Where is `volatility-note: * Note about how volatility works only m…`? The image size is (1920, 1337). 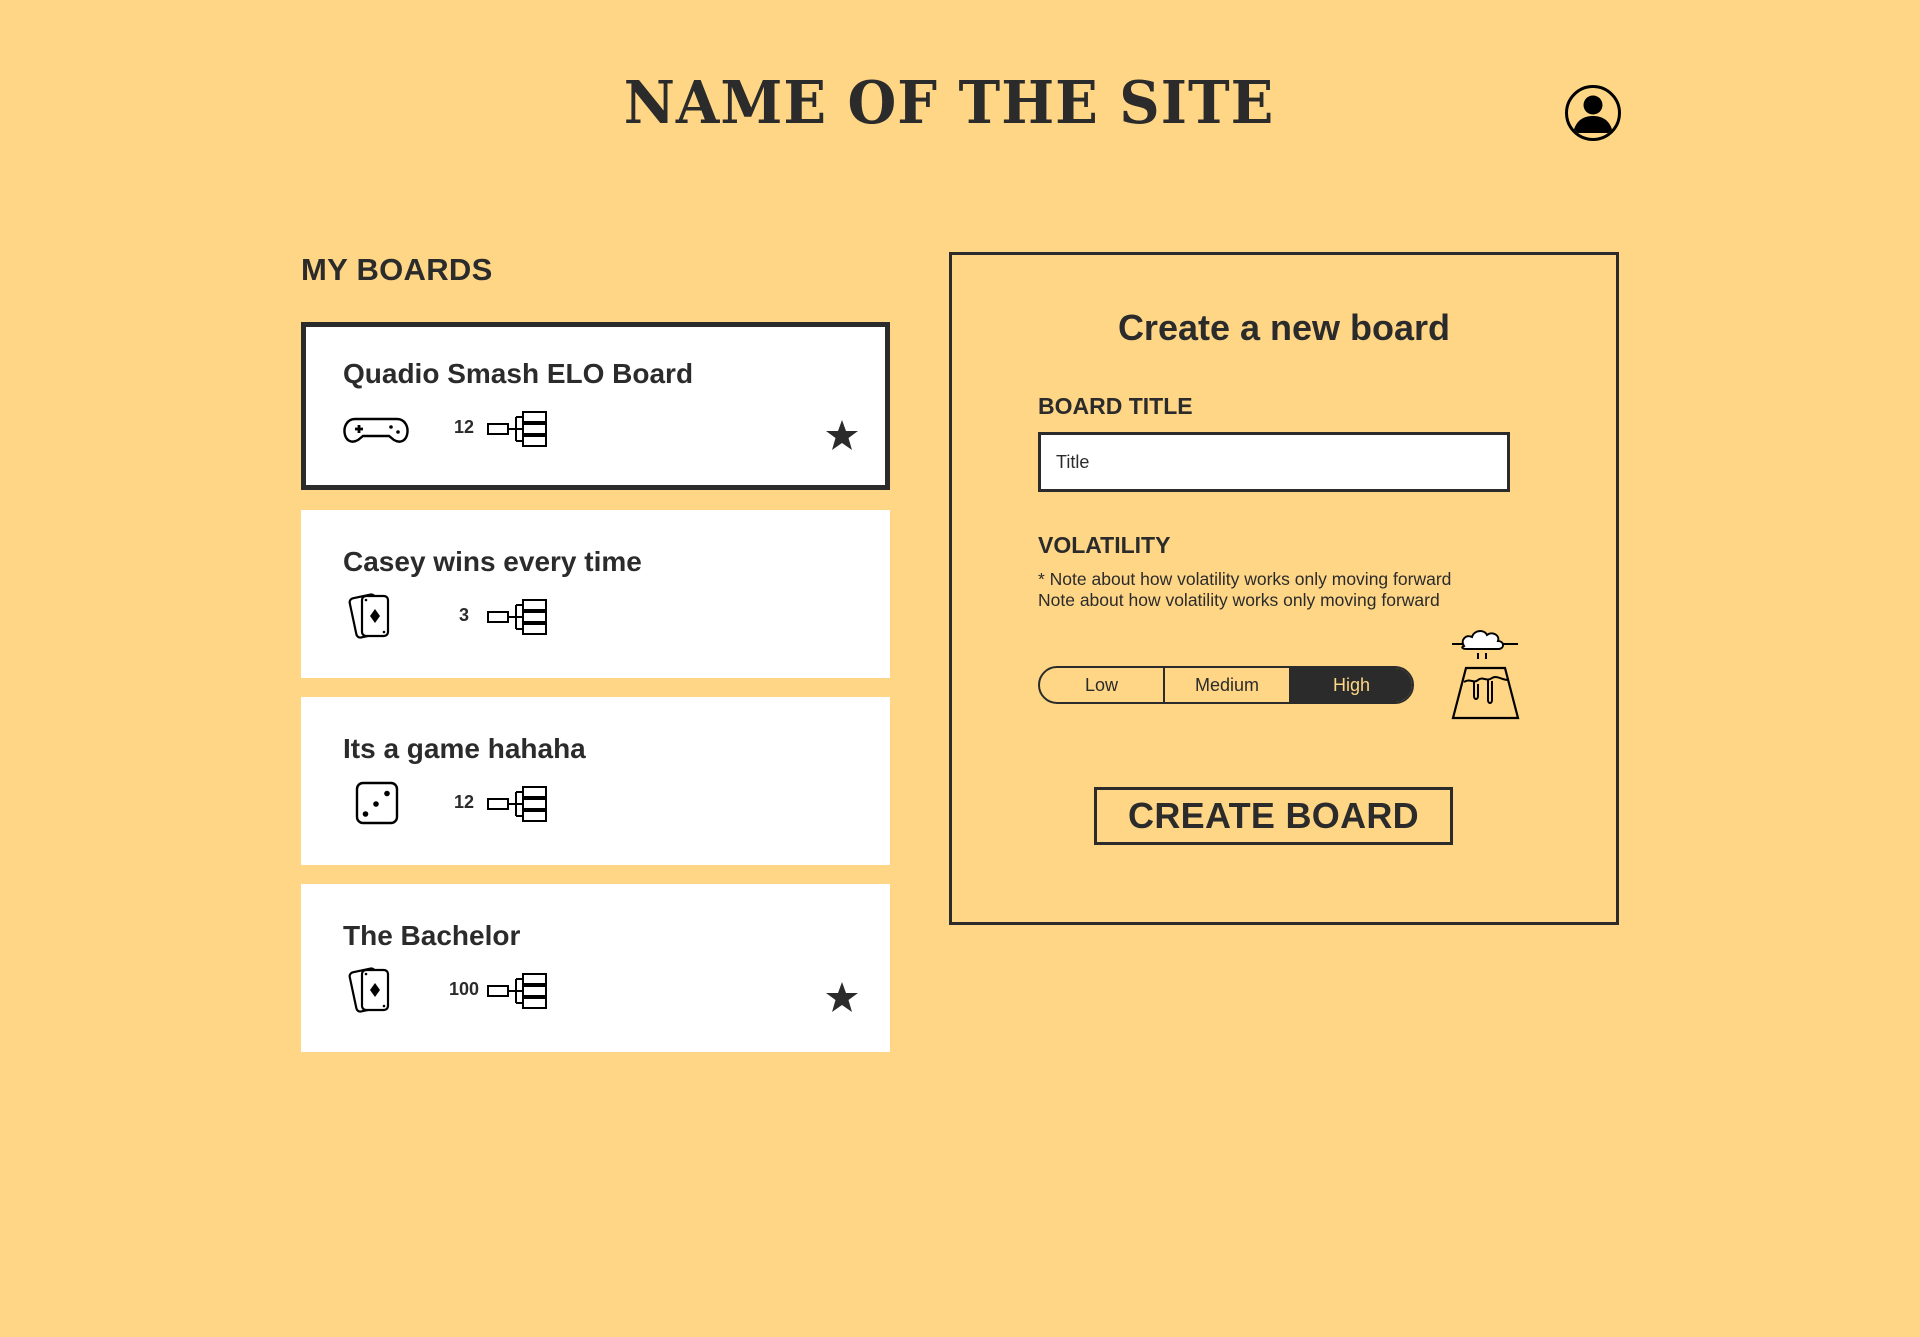 volatility-note: * Note about how volatility works only m… is located at coordinates (1288, 590).